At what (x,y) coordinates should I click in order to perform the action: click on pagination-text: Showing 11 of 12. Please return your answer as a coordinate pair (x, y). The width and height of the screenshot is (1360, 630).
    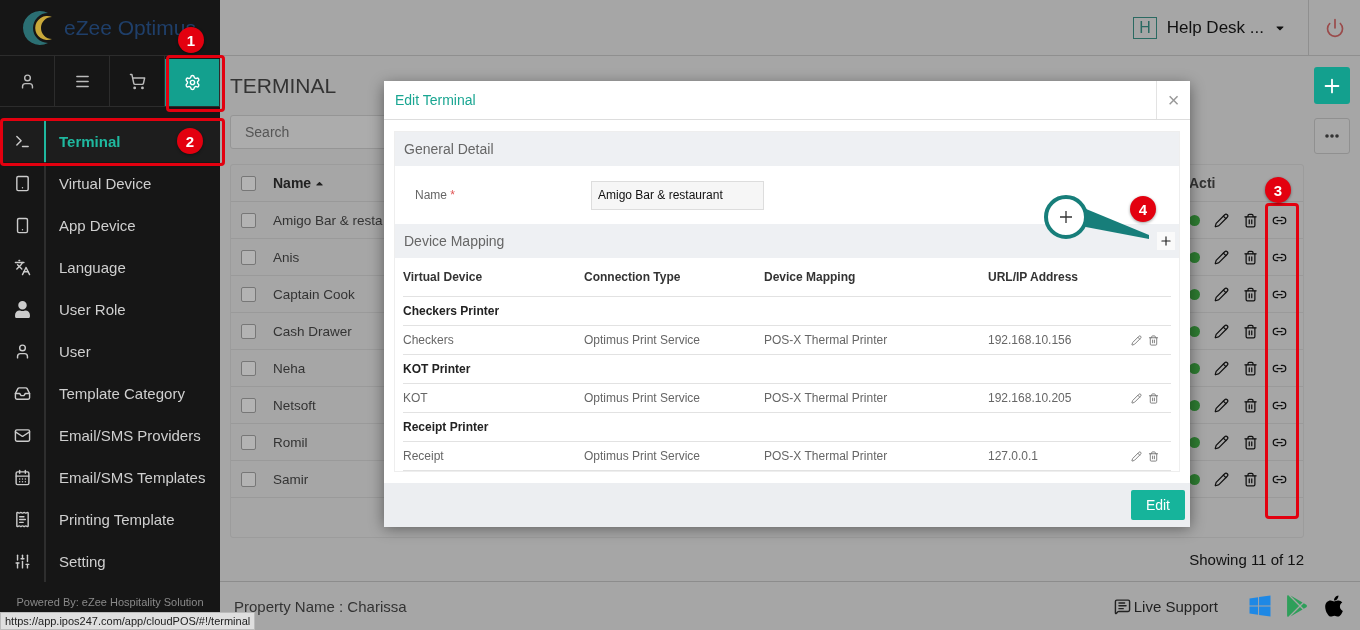
    Looking at the image, I should click on (1246, 560).